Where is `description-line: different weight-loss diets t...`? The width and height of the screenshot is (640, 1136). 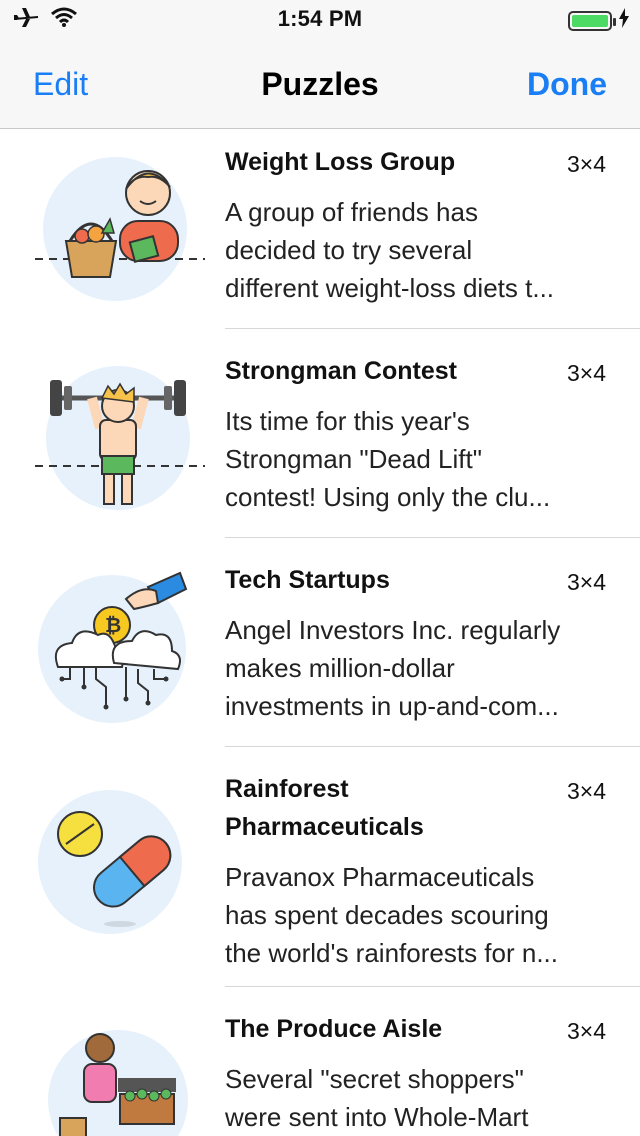
description-line: different weight-loss diets t... is located at coordinates (390, 288).